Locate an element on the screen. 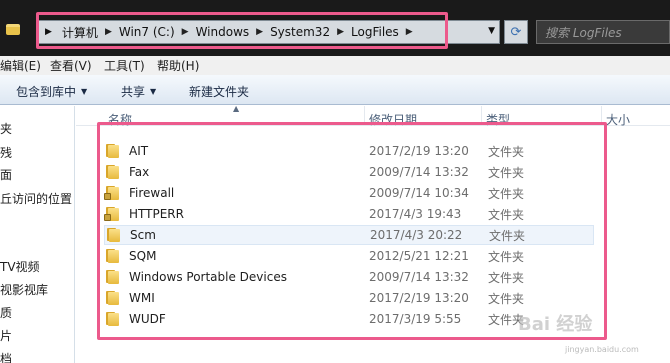 This screenshot has width=670, height=363. column-name: 名称 is located at coordinates (120, 119).